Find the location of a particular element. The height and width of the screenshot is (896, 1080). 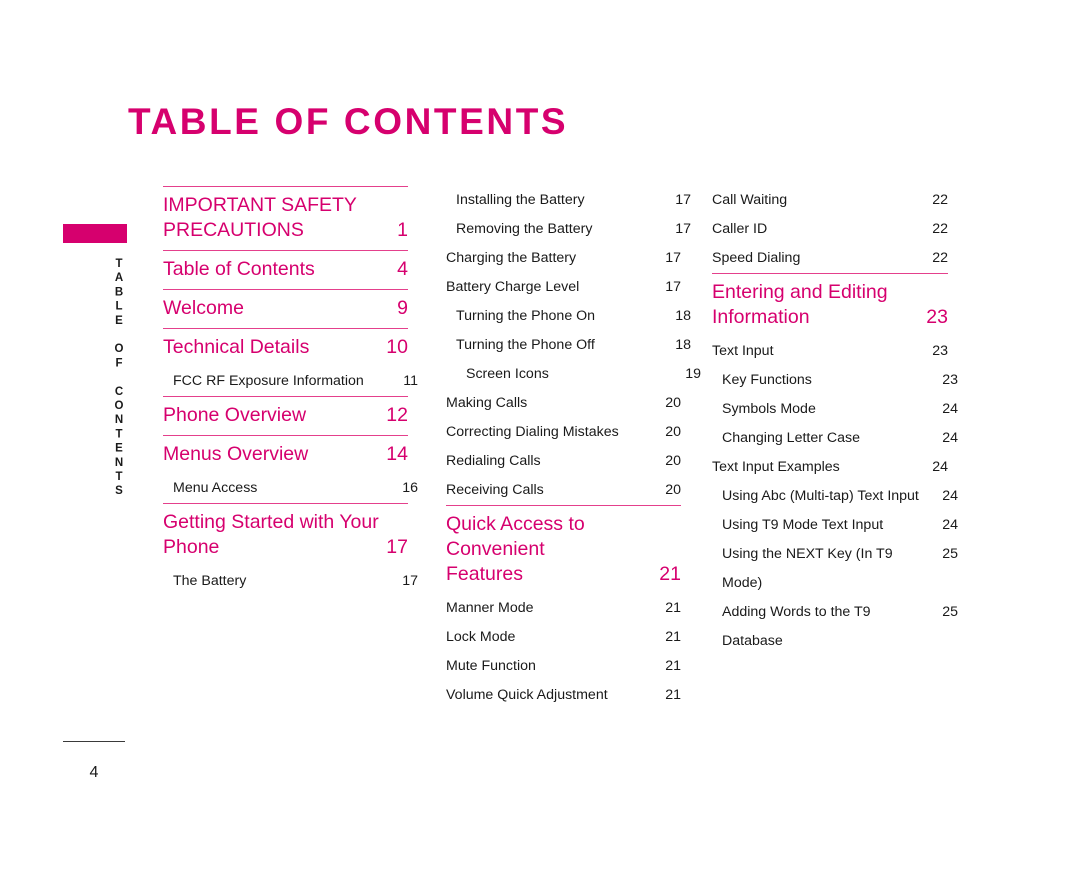

toc-entry-row: Changing Letter Case 24 is located at coordinates (835, 438).